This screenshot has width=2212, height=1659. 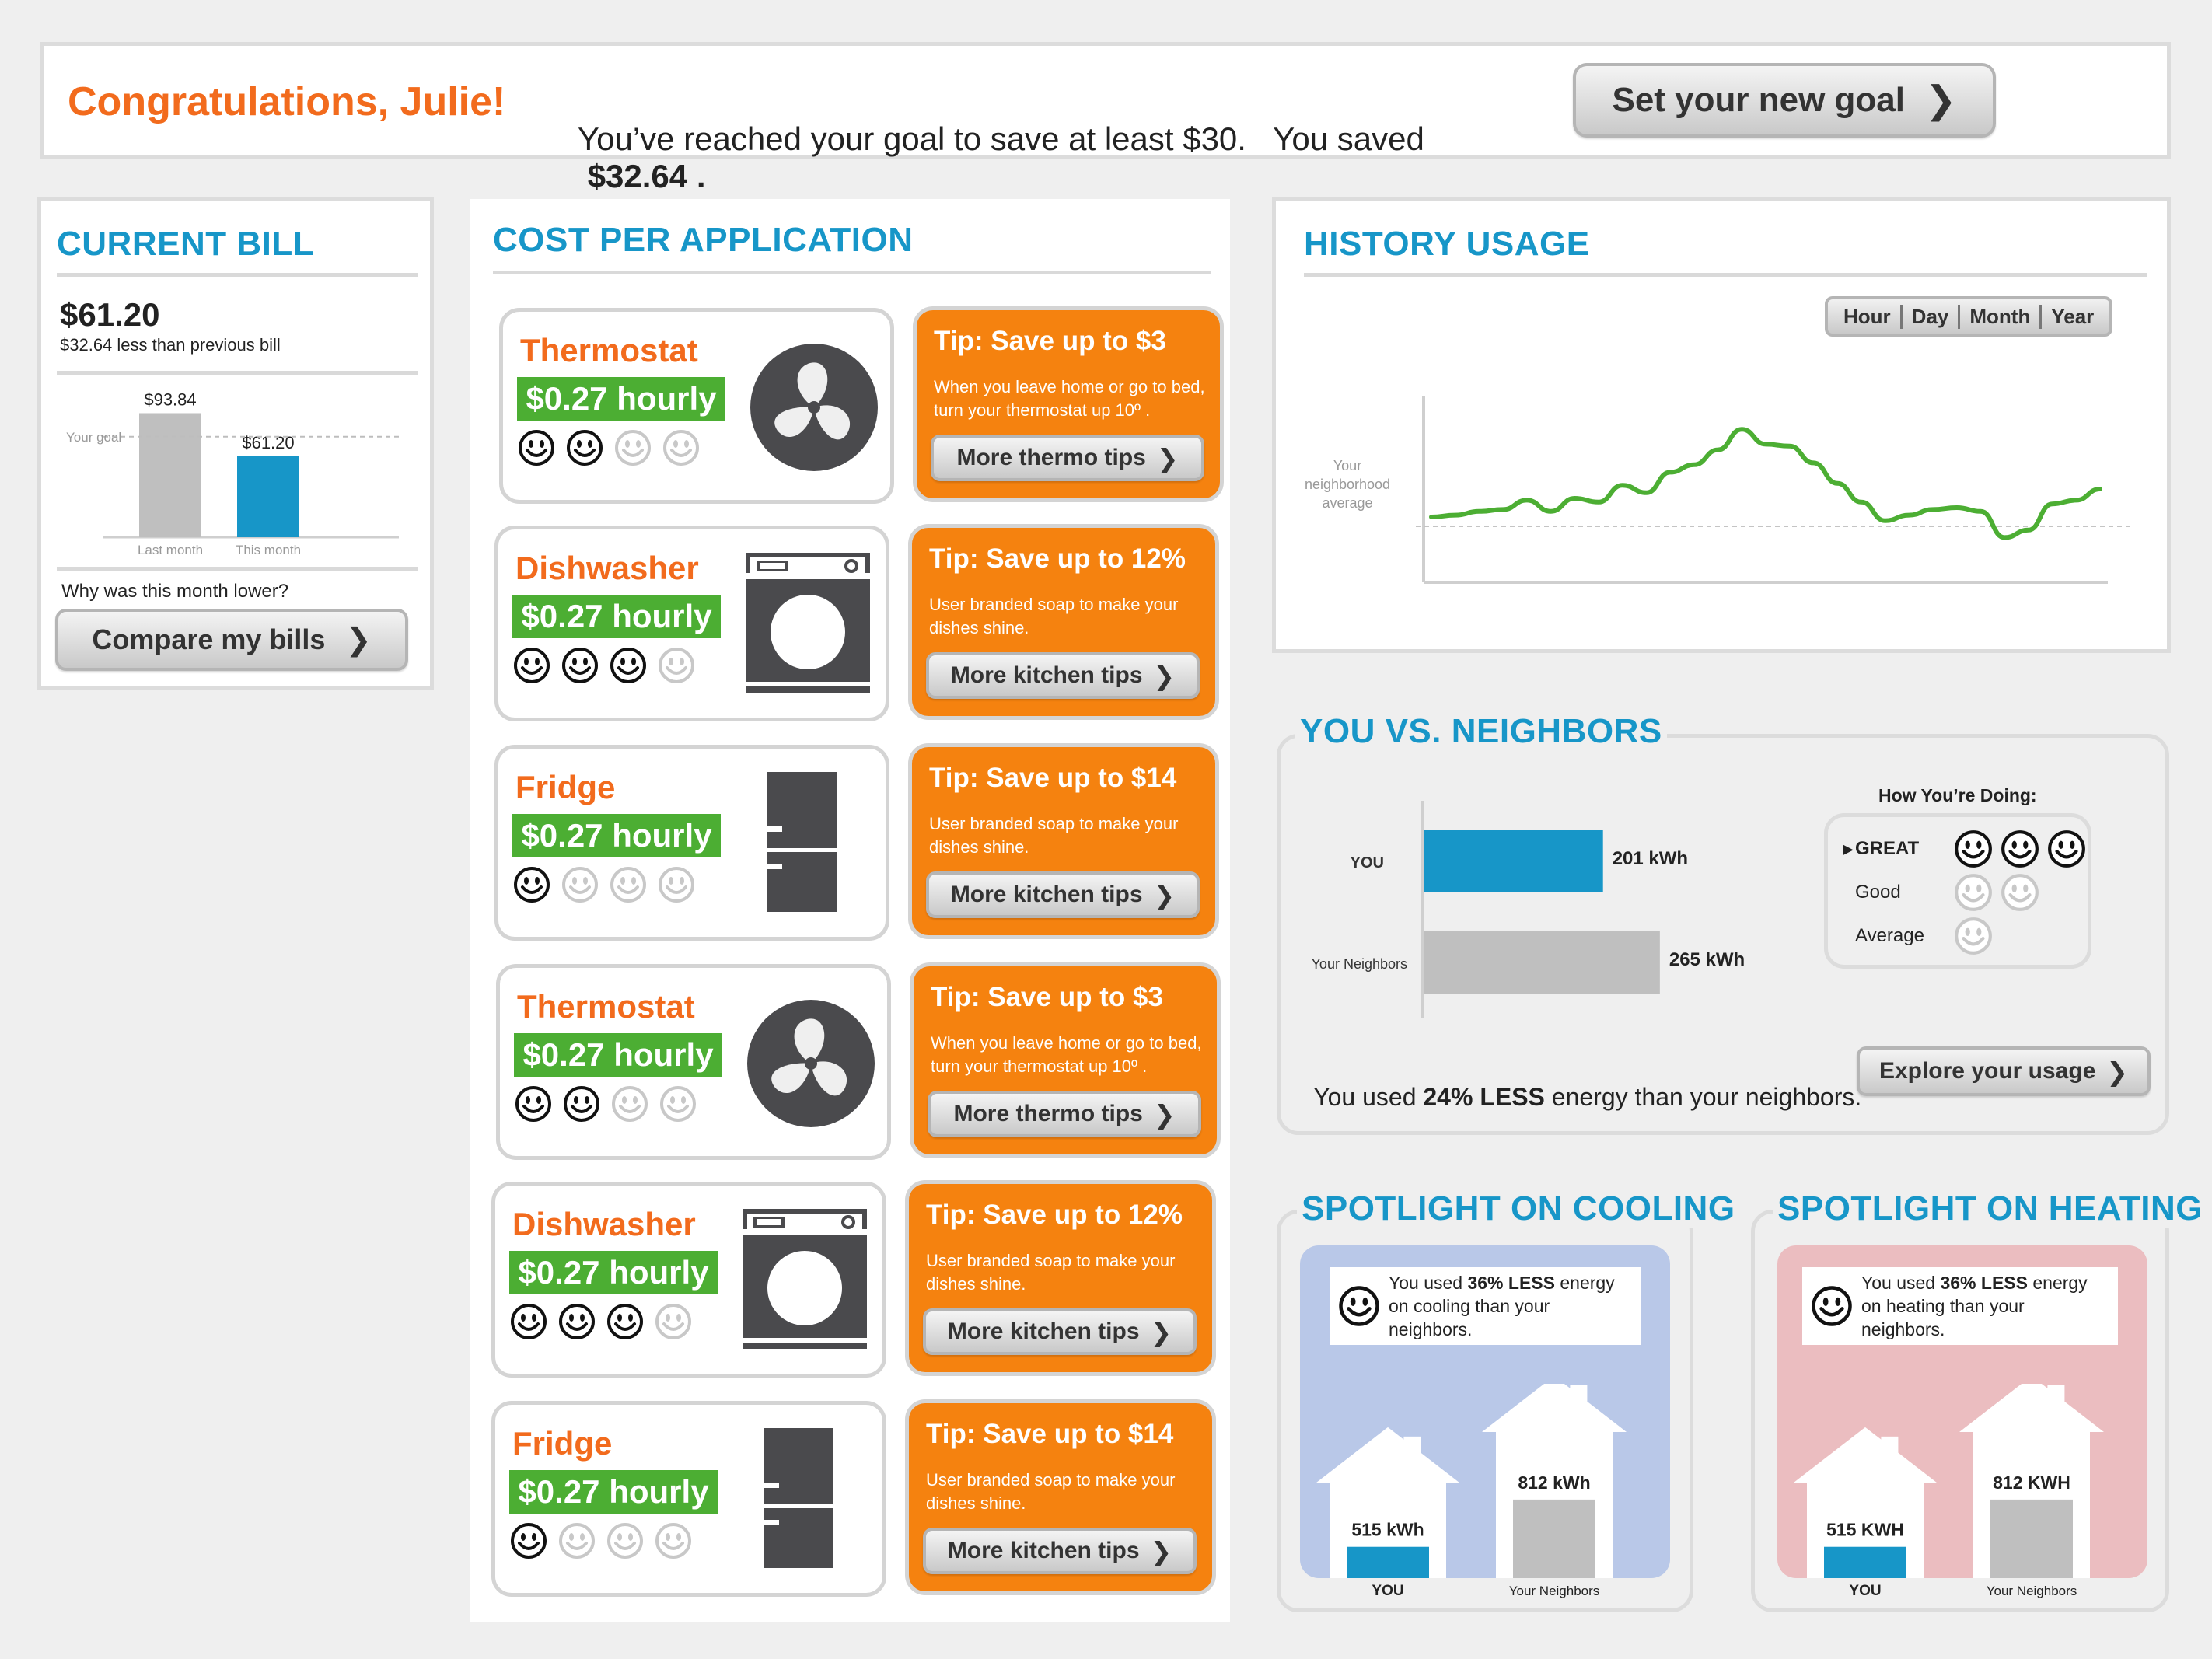 What do you see at coordinates (1471, 1491) in the screenshot?
I see `cooling-chart: 515 kWh YOU 812 kWh Your Neighbors` at bounding box center [1471, 1491].